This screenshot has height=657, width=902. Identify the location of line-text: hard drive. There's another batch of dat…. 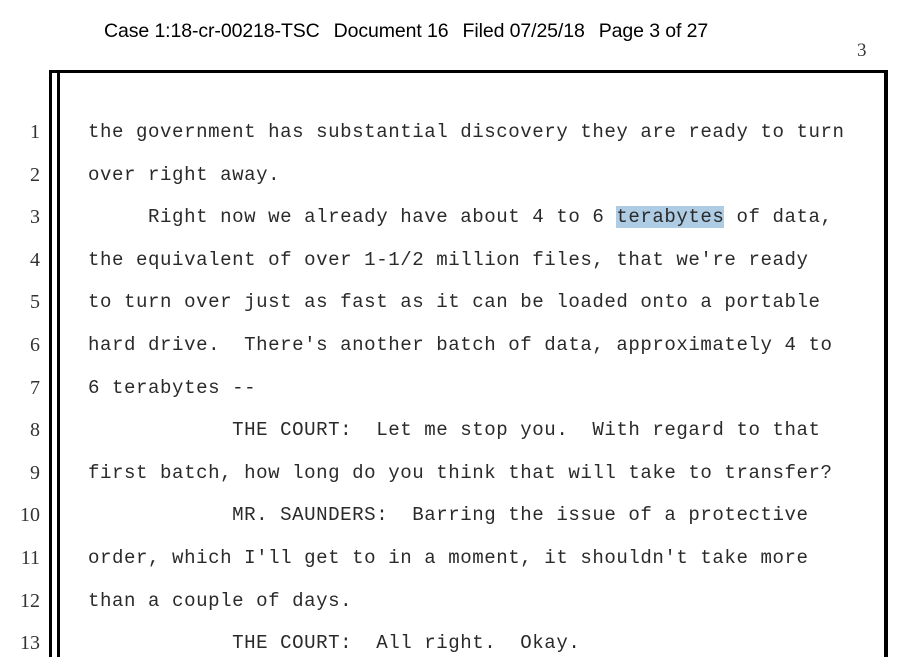
(460, 344).